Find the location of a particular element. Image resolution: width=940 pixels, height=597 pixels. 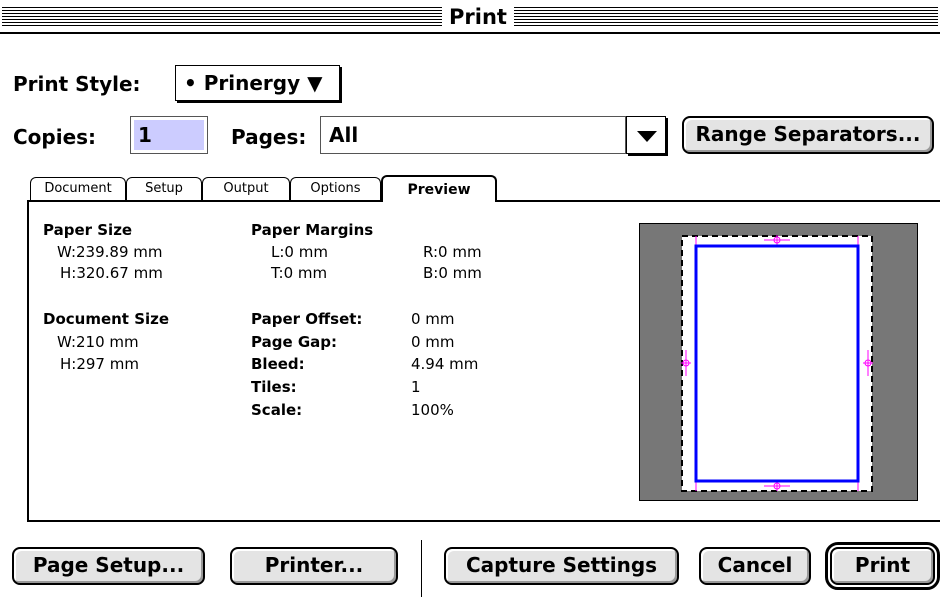

pages-dropdown-button is located at coordinates (646, 135).